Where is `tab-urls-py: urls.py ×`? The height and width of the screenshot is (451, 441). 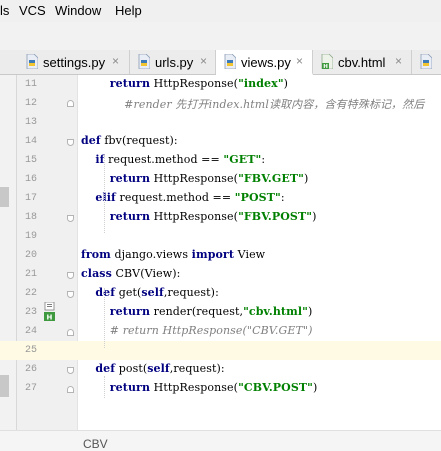
tab-urls-py: urls.py × is located at coordinates (173, 62).